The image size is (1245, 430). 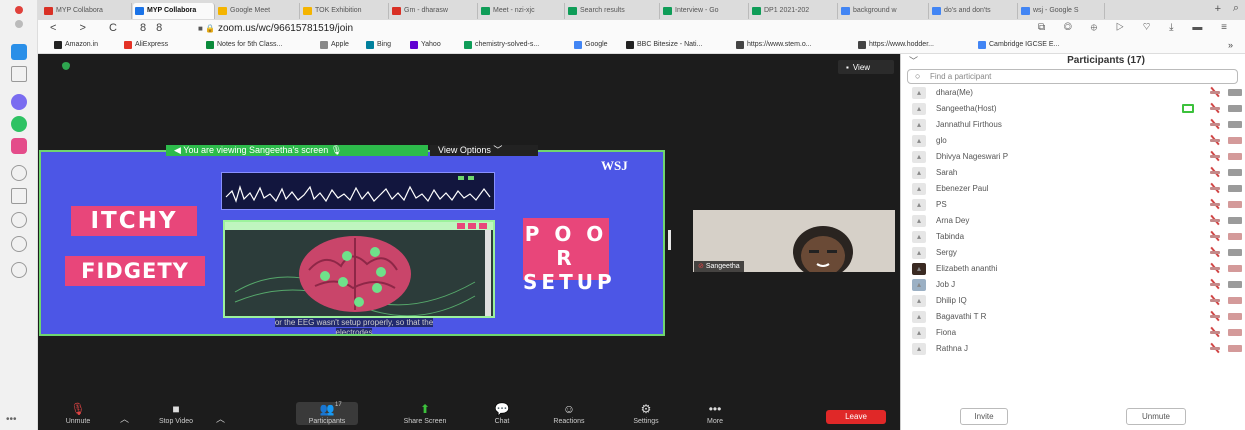 What do you see at coordinates (502, 409) in the screenshot?
I see `chat-icon: 💬` at bounding box center [502, 409].